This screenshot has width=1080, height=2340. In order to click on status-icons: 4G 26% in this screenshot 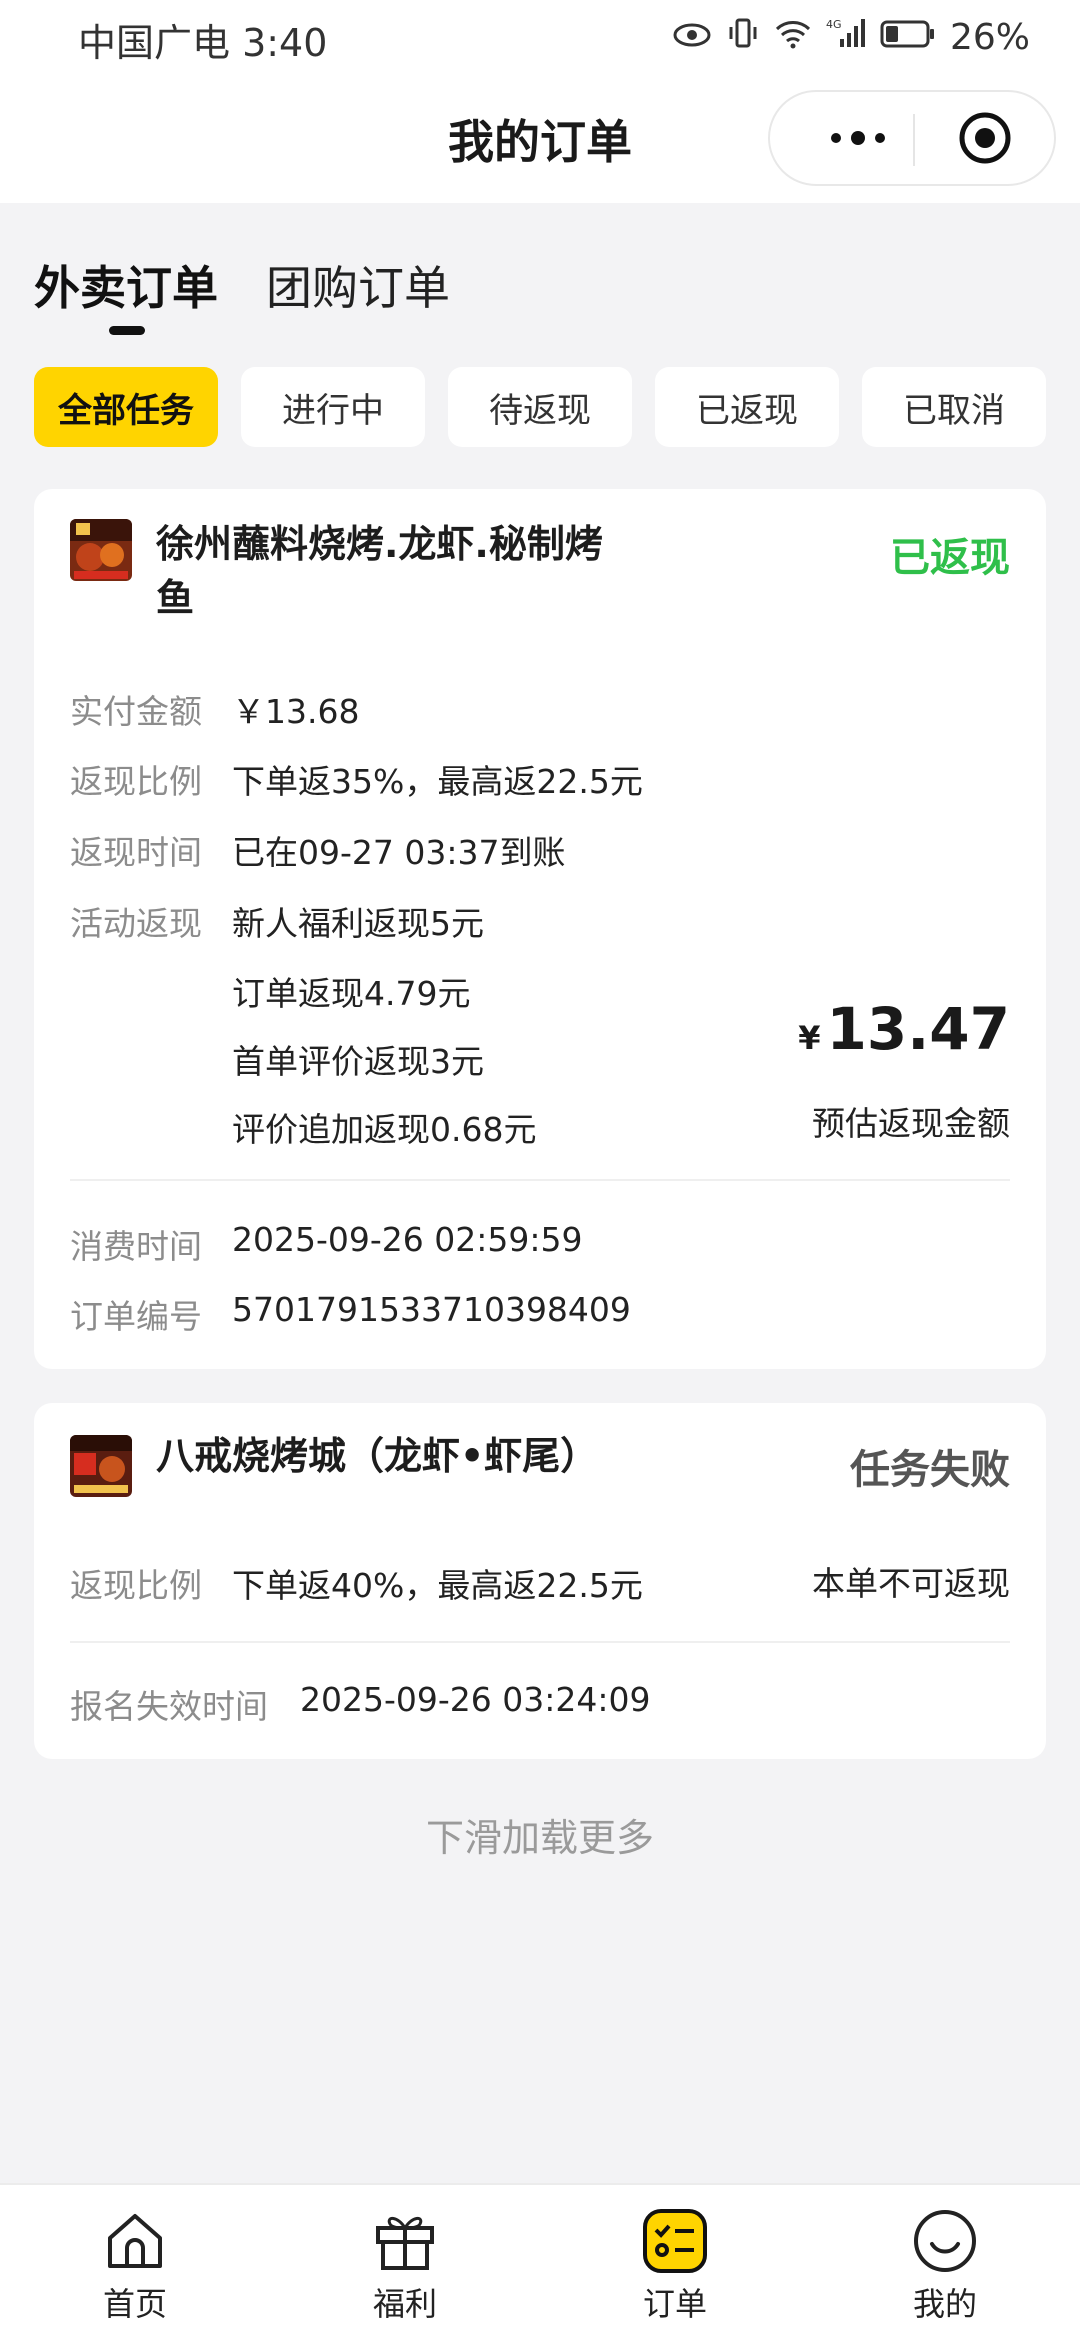, I will do `click(851, 37)`.